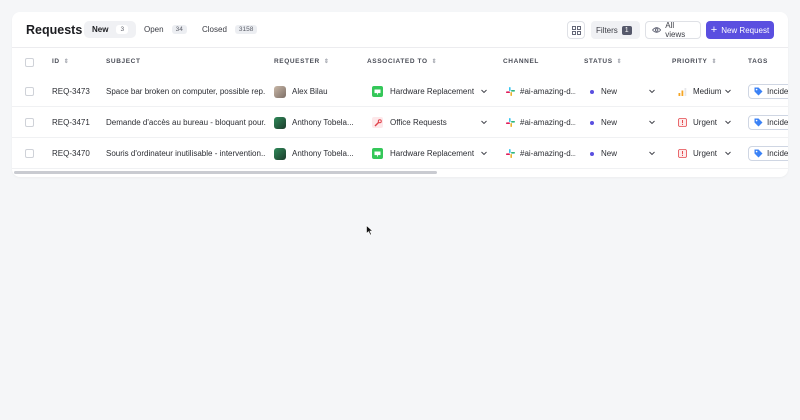  What do you see at coordinates (110, 29) in the screenshot?
I see `tab-new: New 3` at bounding box center [110, 29].